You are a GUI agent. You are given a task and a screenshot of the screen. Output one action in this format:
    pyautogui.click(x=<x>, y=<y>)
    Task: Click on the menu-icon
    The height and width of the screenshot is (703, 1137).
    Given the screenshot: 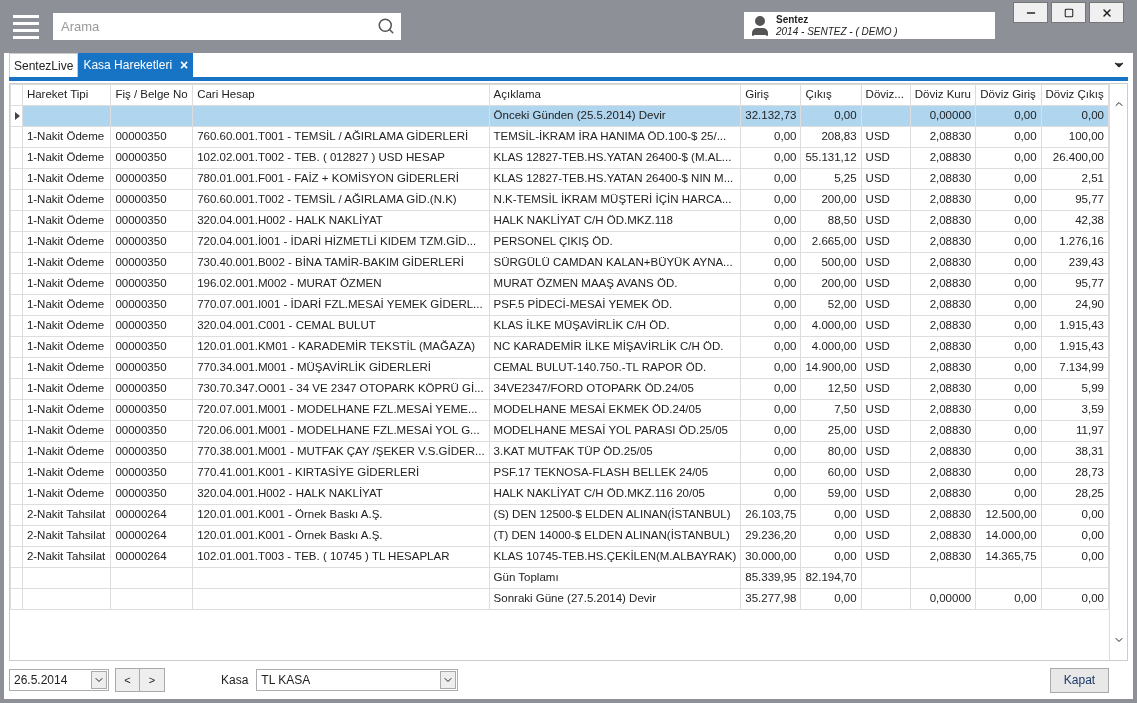 What is the action you would take?
    pyautogui.click(x=26, y=26)
    